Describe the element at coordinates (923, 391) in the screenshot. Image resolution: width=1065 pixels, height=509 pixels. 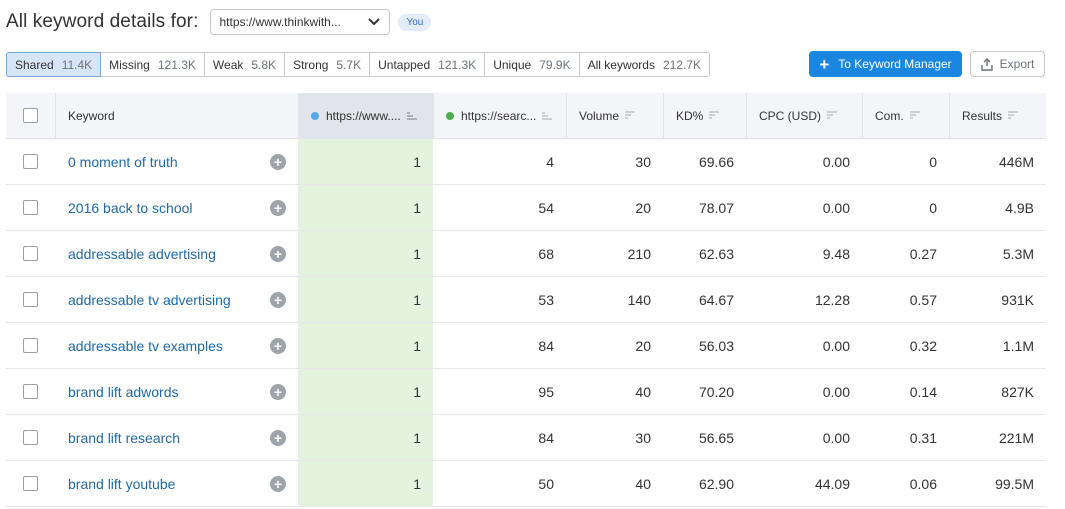
I see `com-cell: 0.14` at that location.